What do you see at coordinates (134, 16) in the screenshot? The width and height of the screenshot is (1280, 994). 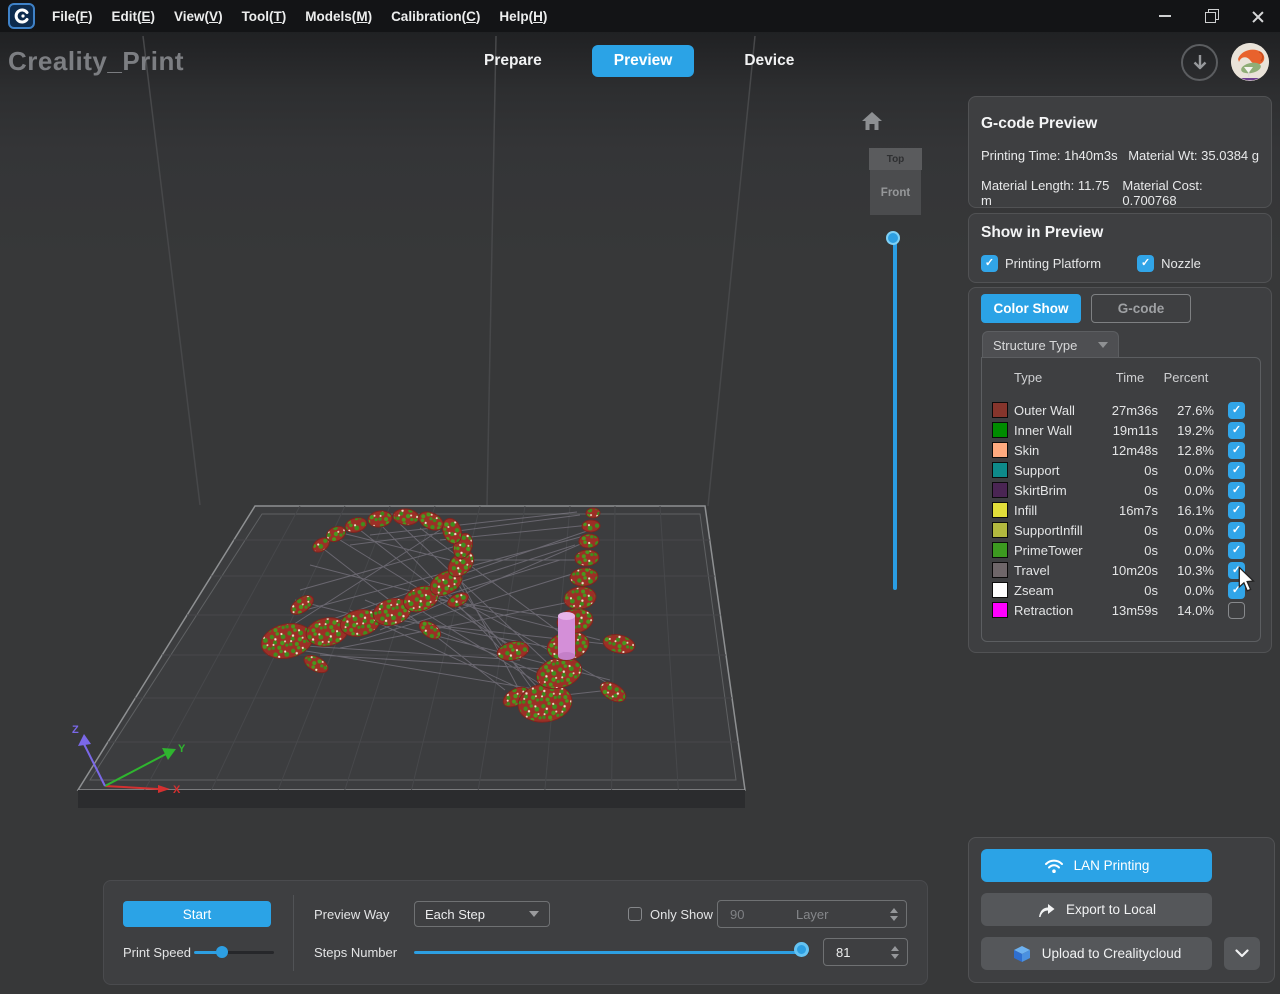 I see `menu-edit: Edit(E)` at bounding box center [134, 16].